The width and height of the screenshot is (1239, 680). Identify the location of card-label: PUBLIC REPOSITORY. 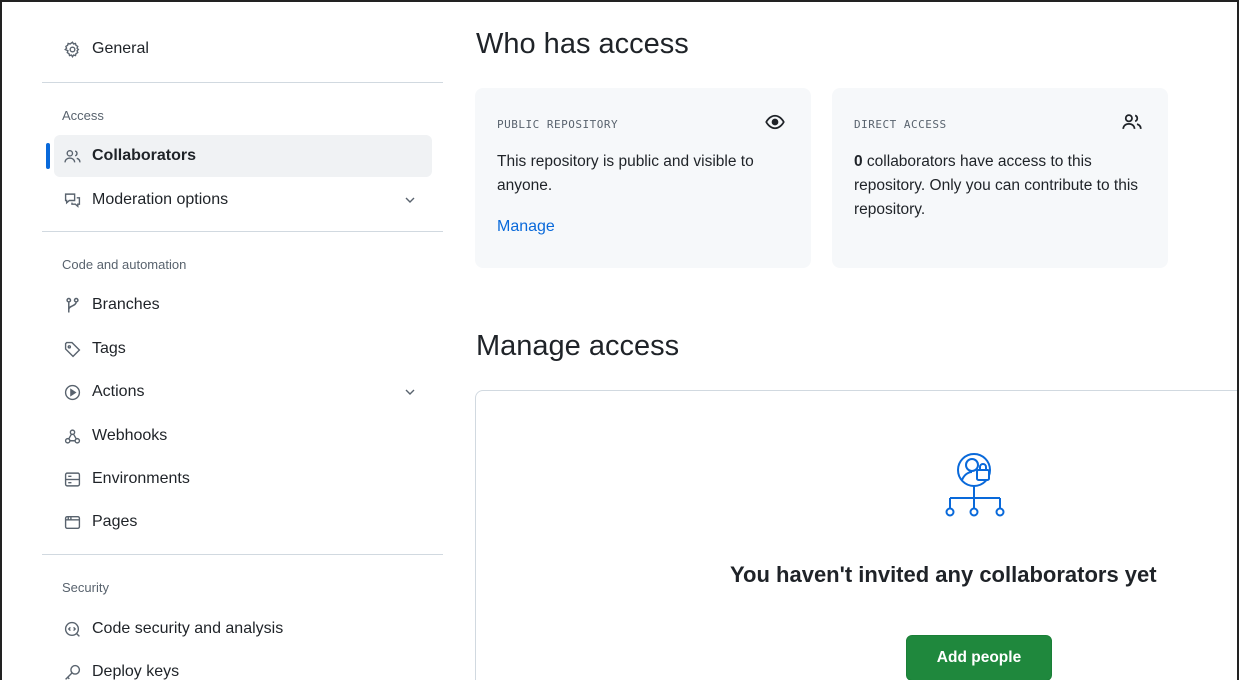
(558, 124).